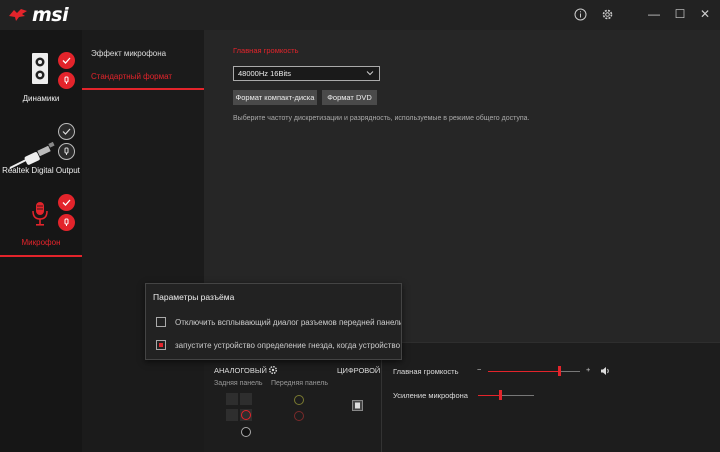 The height and width of the screenshot is (452, 720). I want to click on device-sidebar: Динамики Realtek Digital Output Микрофон, so click(41, 241).